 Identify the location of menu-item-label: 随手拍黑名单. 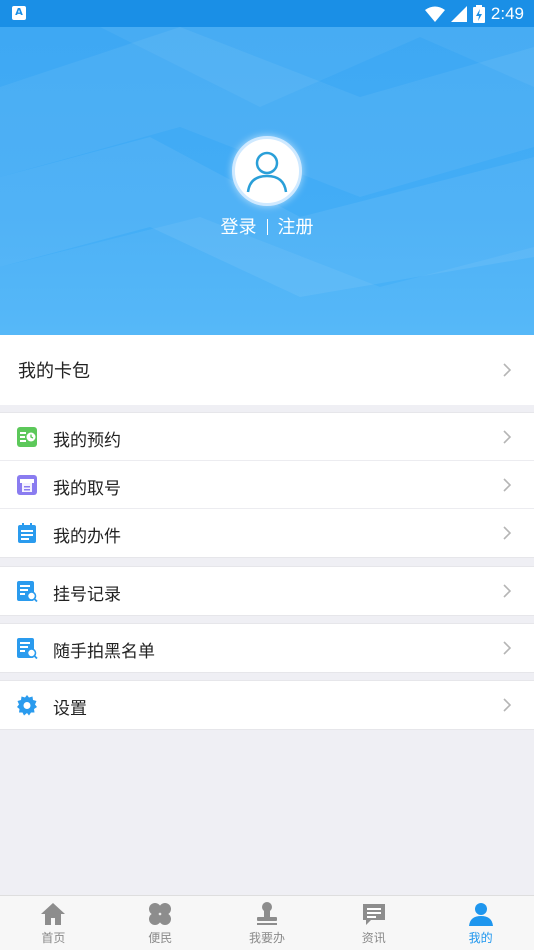
(104, 652).